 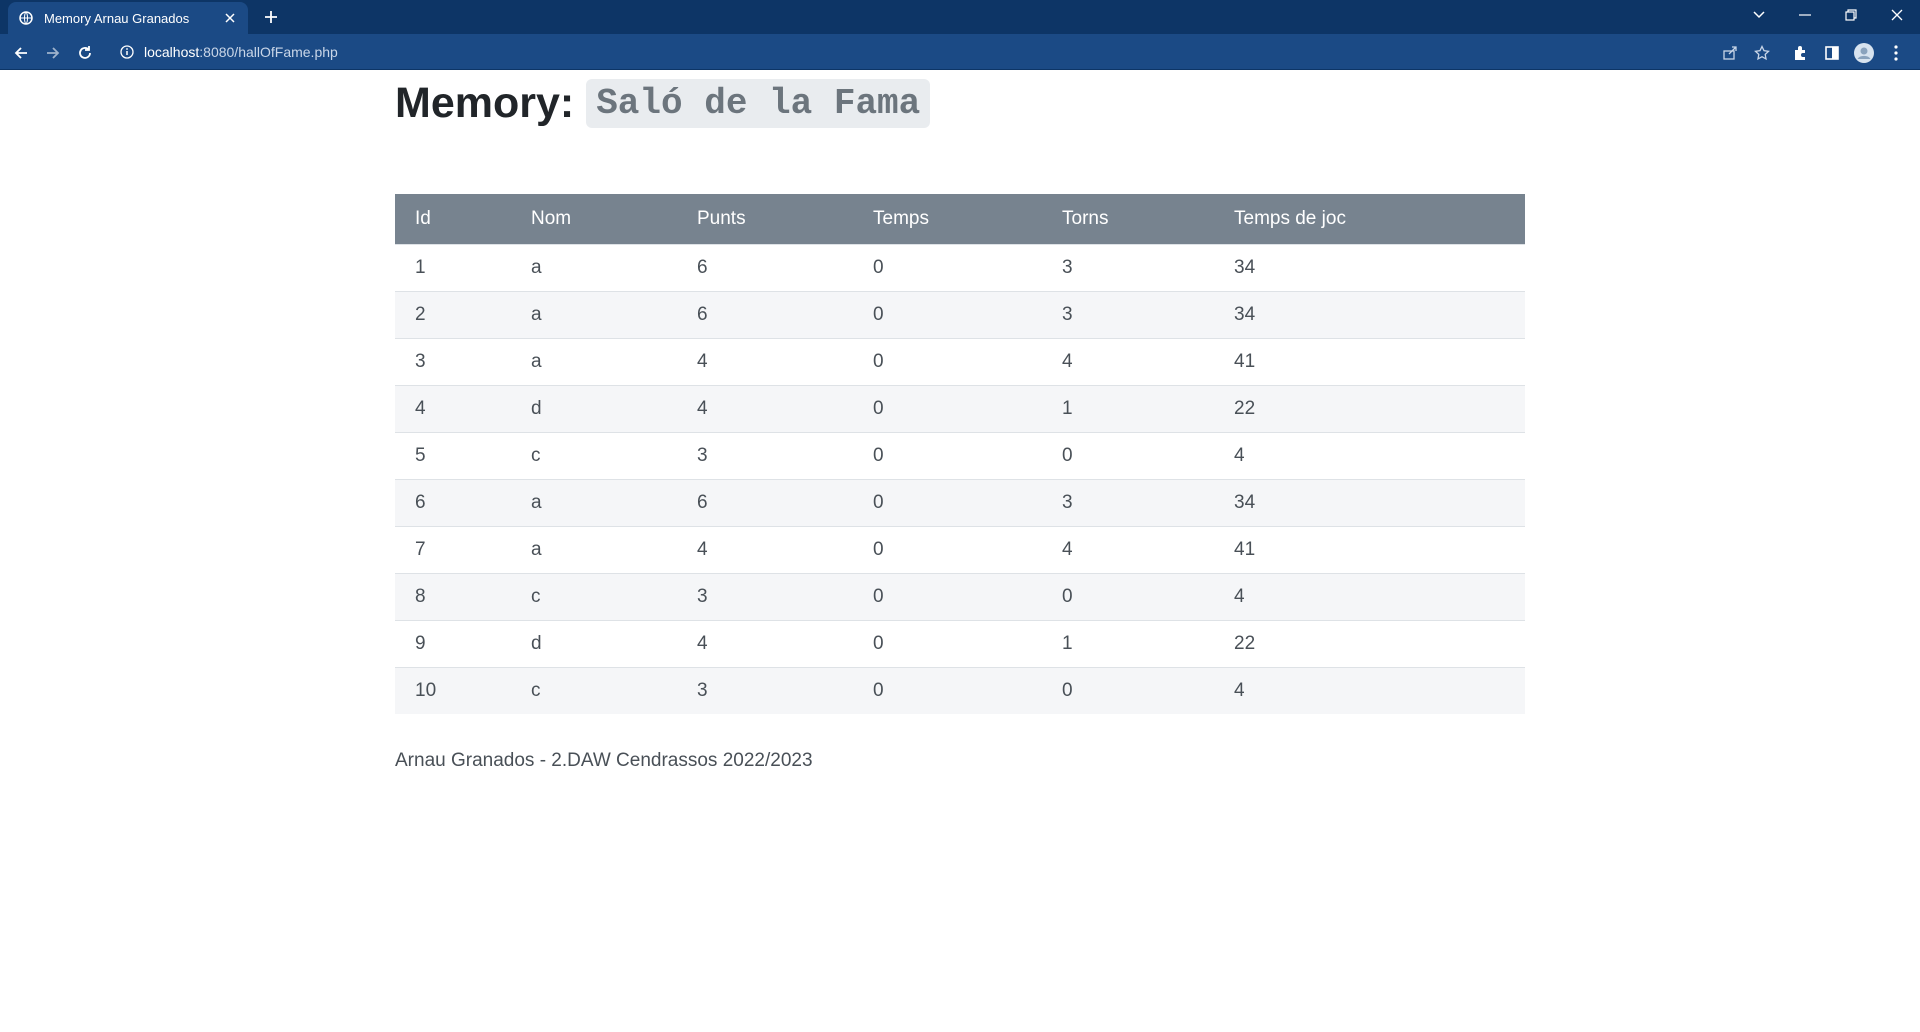 What do you see at coordinates (960, 103) in the screenshot?
I see `page-title: Memory: Saló de la Fama` at bounding box center [960, 103].